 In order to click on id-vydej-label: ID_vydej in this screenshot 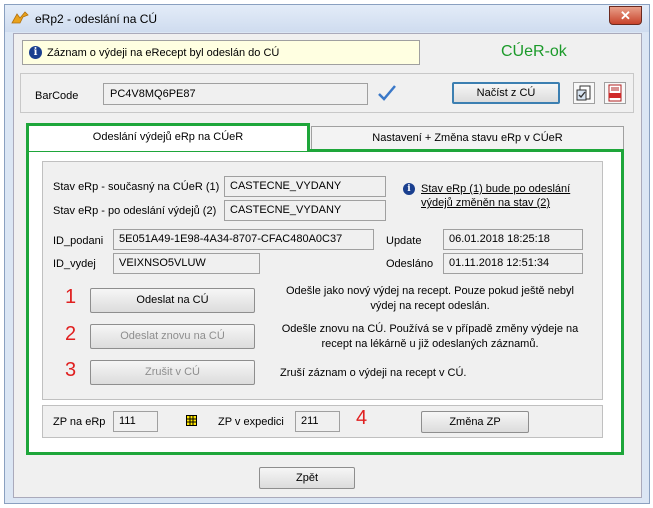, I will do `click(74, 264)`.